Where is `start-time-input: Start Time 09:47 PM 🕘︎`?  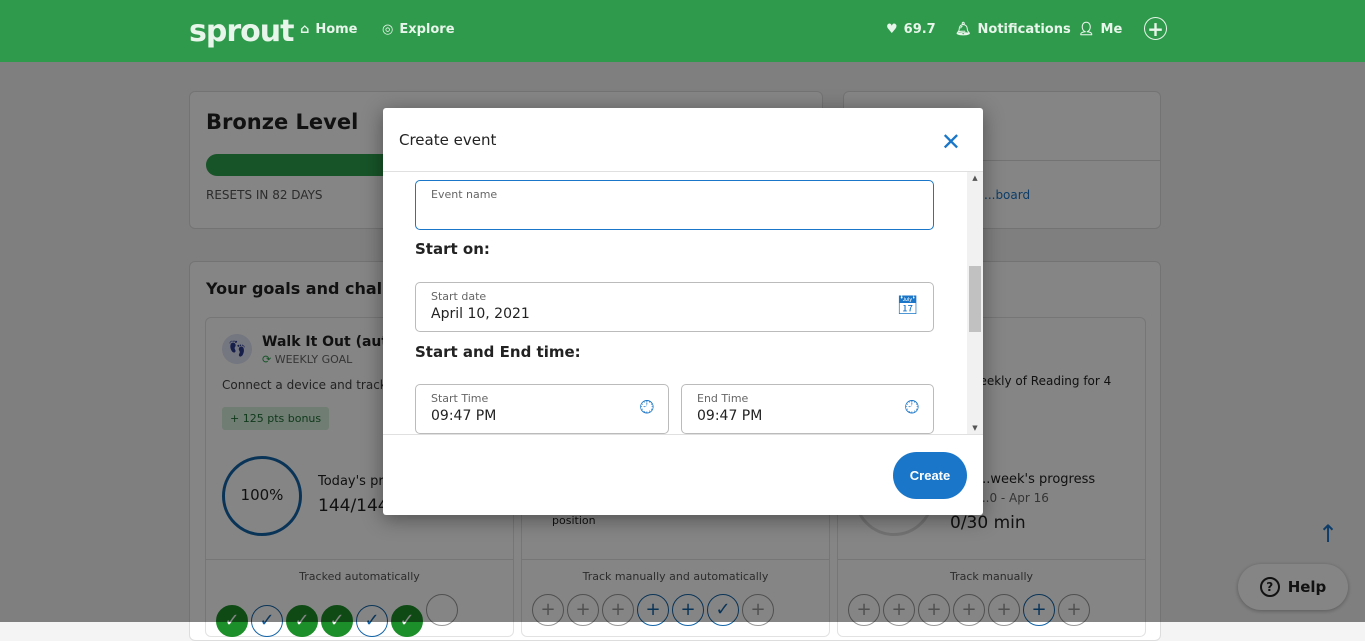
start-time-input: Start Time 09:47 PM 🕘︎ is located at coordinates (542, 409).